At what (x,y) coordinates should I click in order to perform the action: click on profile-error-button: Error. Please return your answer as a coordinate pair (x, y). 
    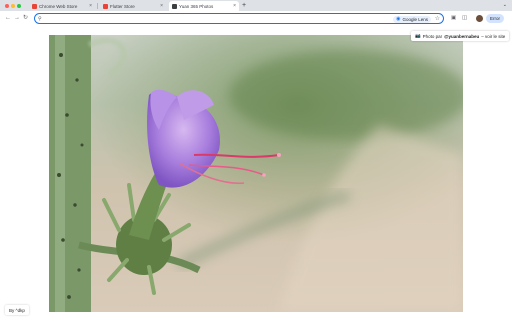
    Looking at the image, I should click on (495, 18).